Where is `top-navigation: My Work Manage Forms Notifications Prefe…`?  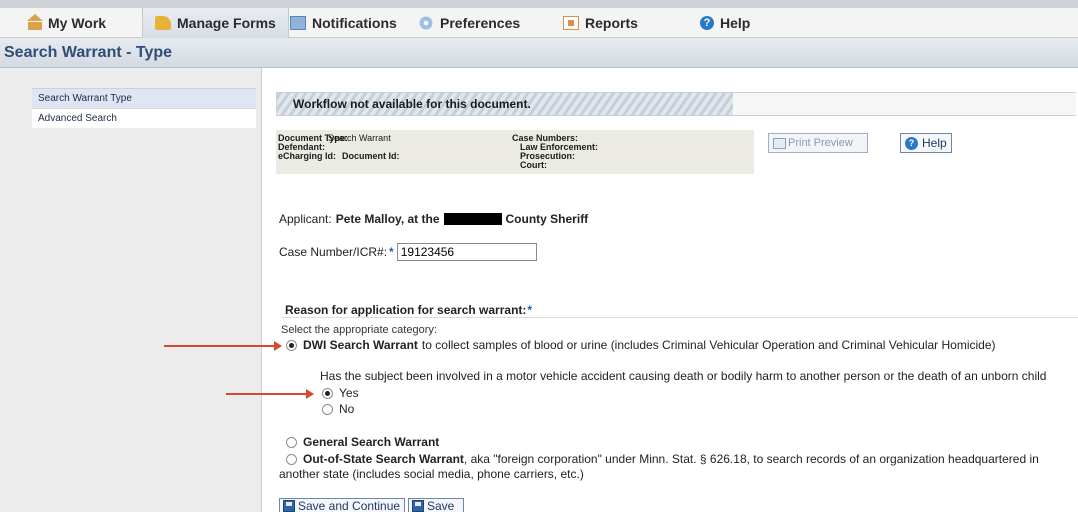
top-navigation: My Work Manage Forms Notifications Prefe… is located at coordinates (539, 19).